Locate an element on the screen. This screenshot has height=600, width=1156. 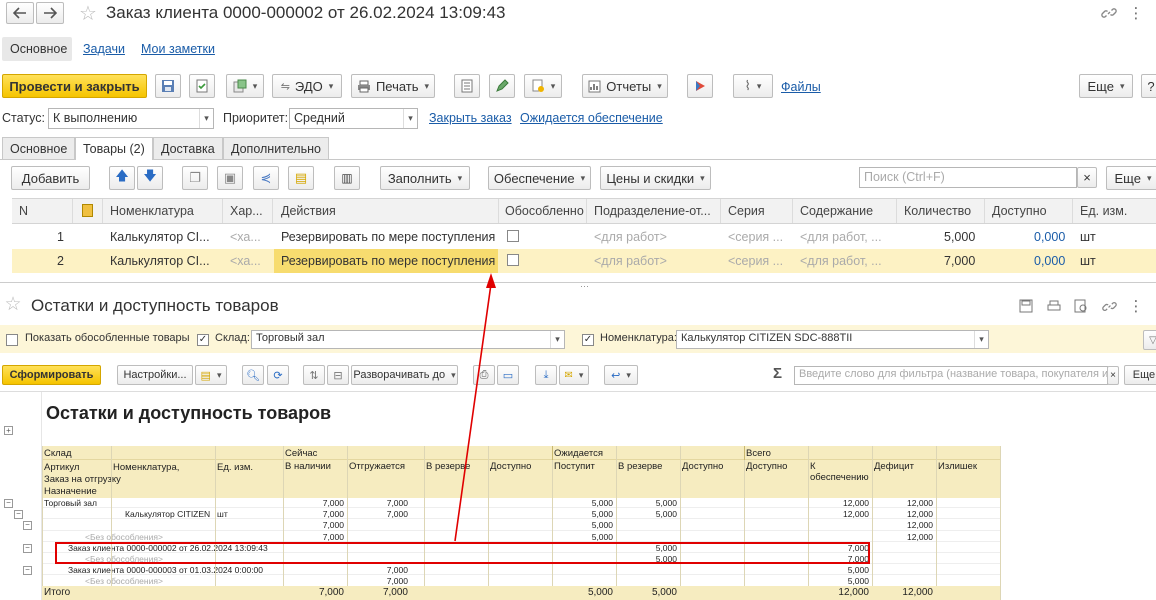
annotation-arrow is located at coordinates (475, 407).